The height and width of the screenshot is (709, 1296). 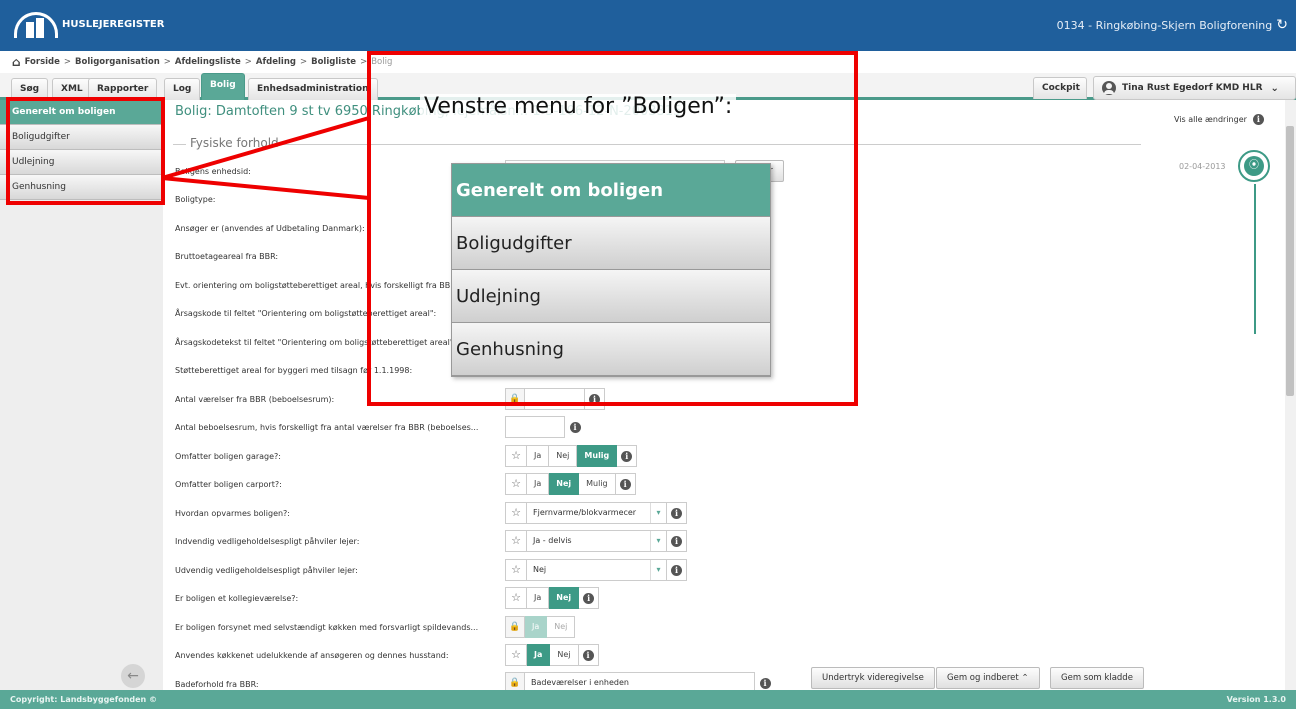 What do you see at coordinates (1109, 88) in the screenshot?
I see `user-icon` at bounding box center [1109, 88].